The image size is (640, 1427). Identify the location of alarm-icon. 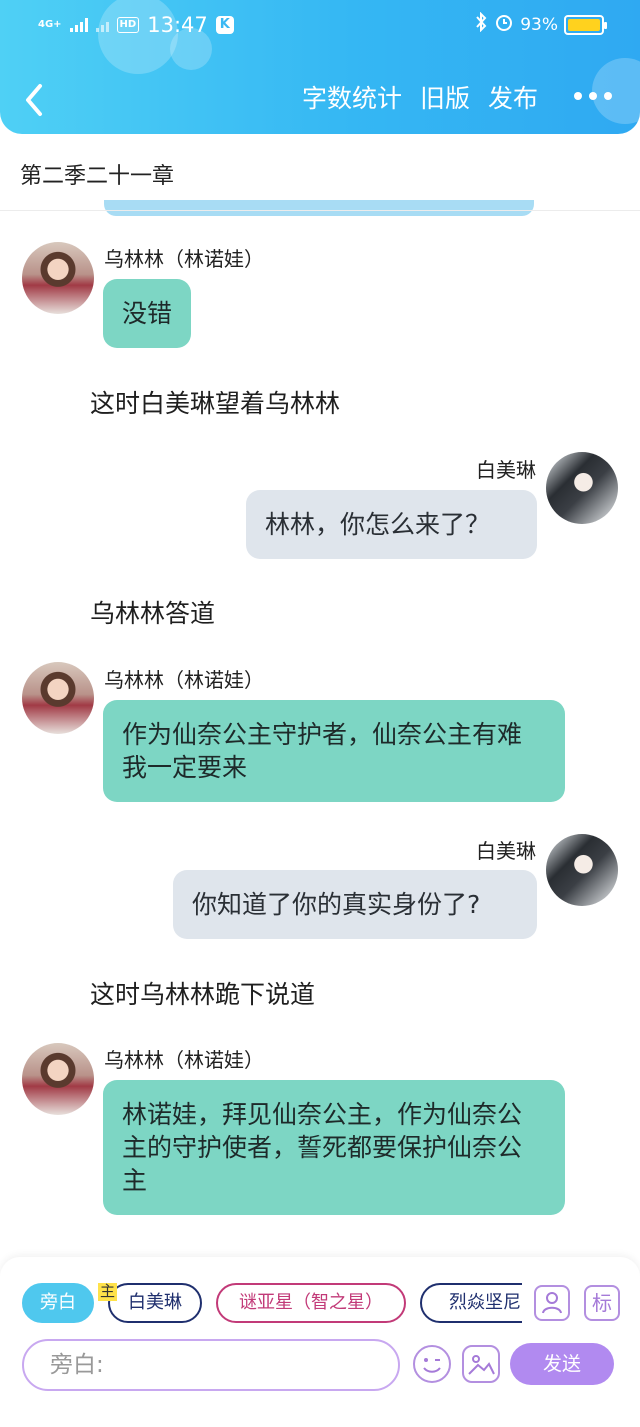
(504, 24).